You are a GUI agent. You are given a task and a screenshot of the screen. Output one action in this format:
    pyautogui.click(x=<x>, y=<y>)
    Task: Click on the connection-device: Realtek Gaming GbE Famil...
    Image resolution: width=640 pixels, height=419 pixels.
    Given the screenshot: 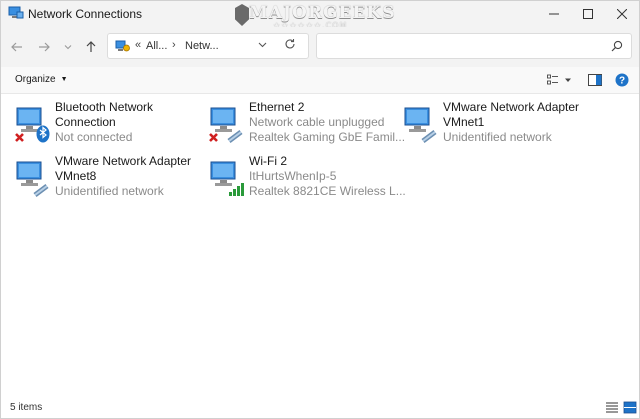 What is the action you would take?
    pyautogui.click(x=327, y=137)
    